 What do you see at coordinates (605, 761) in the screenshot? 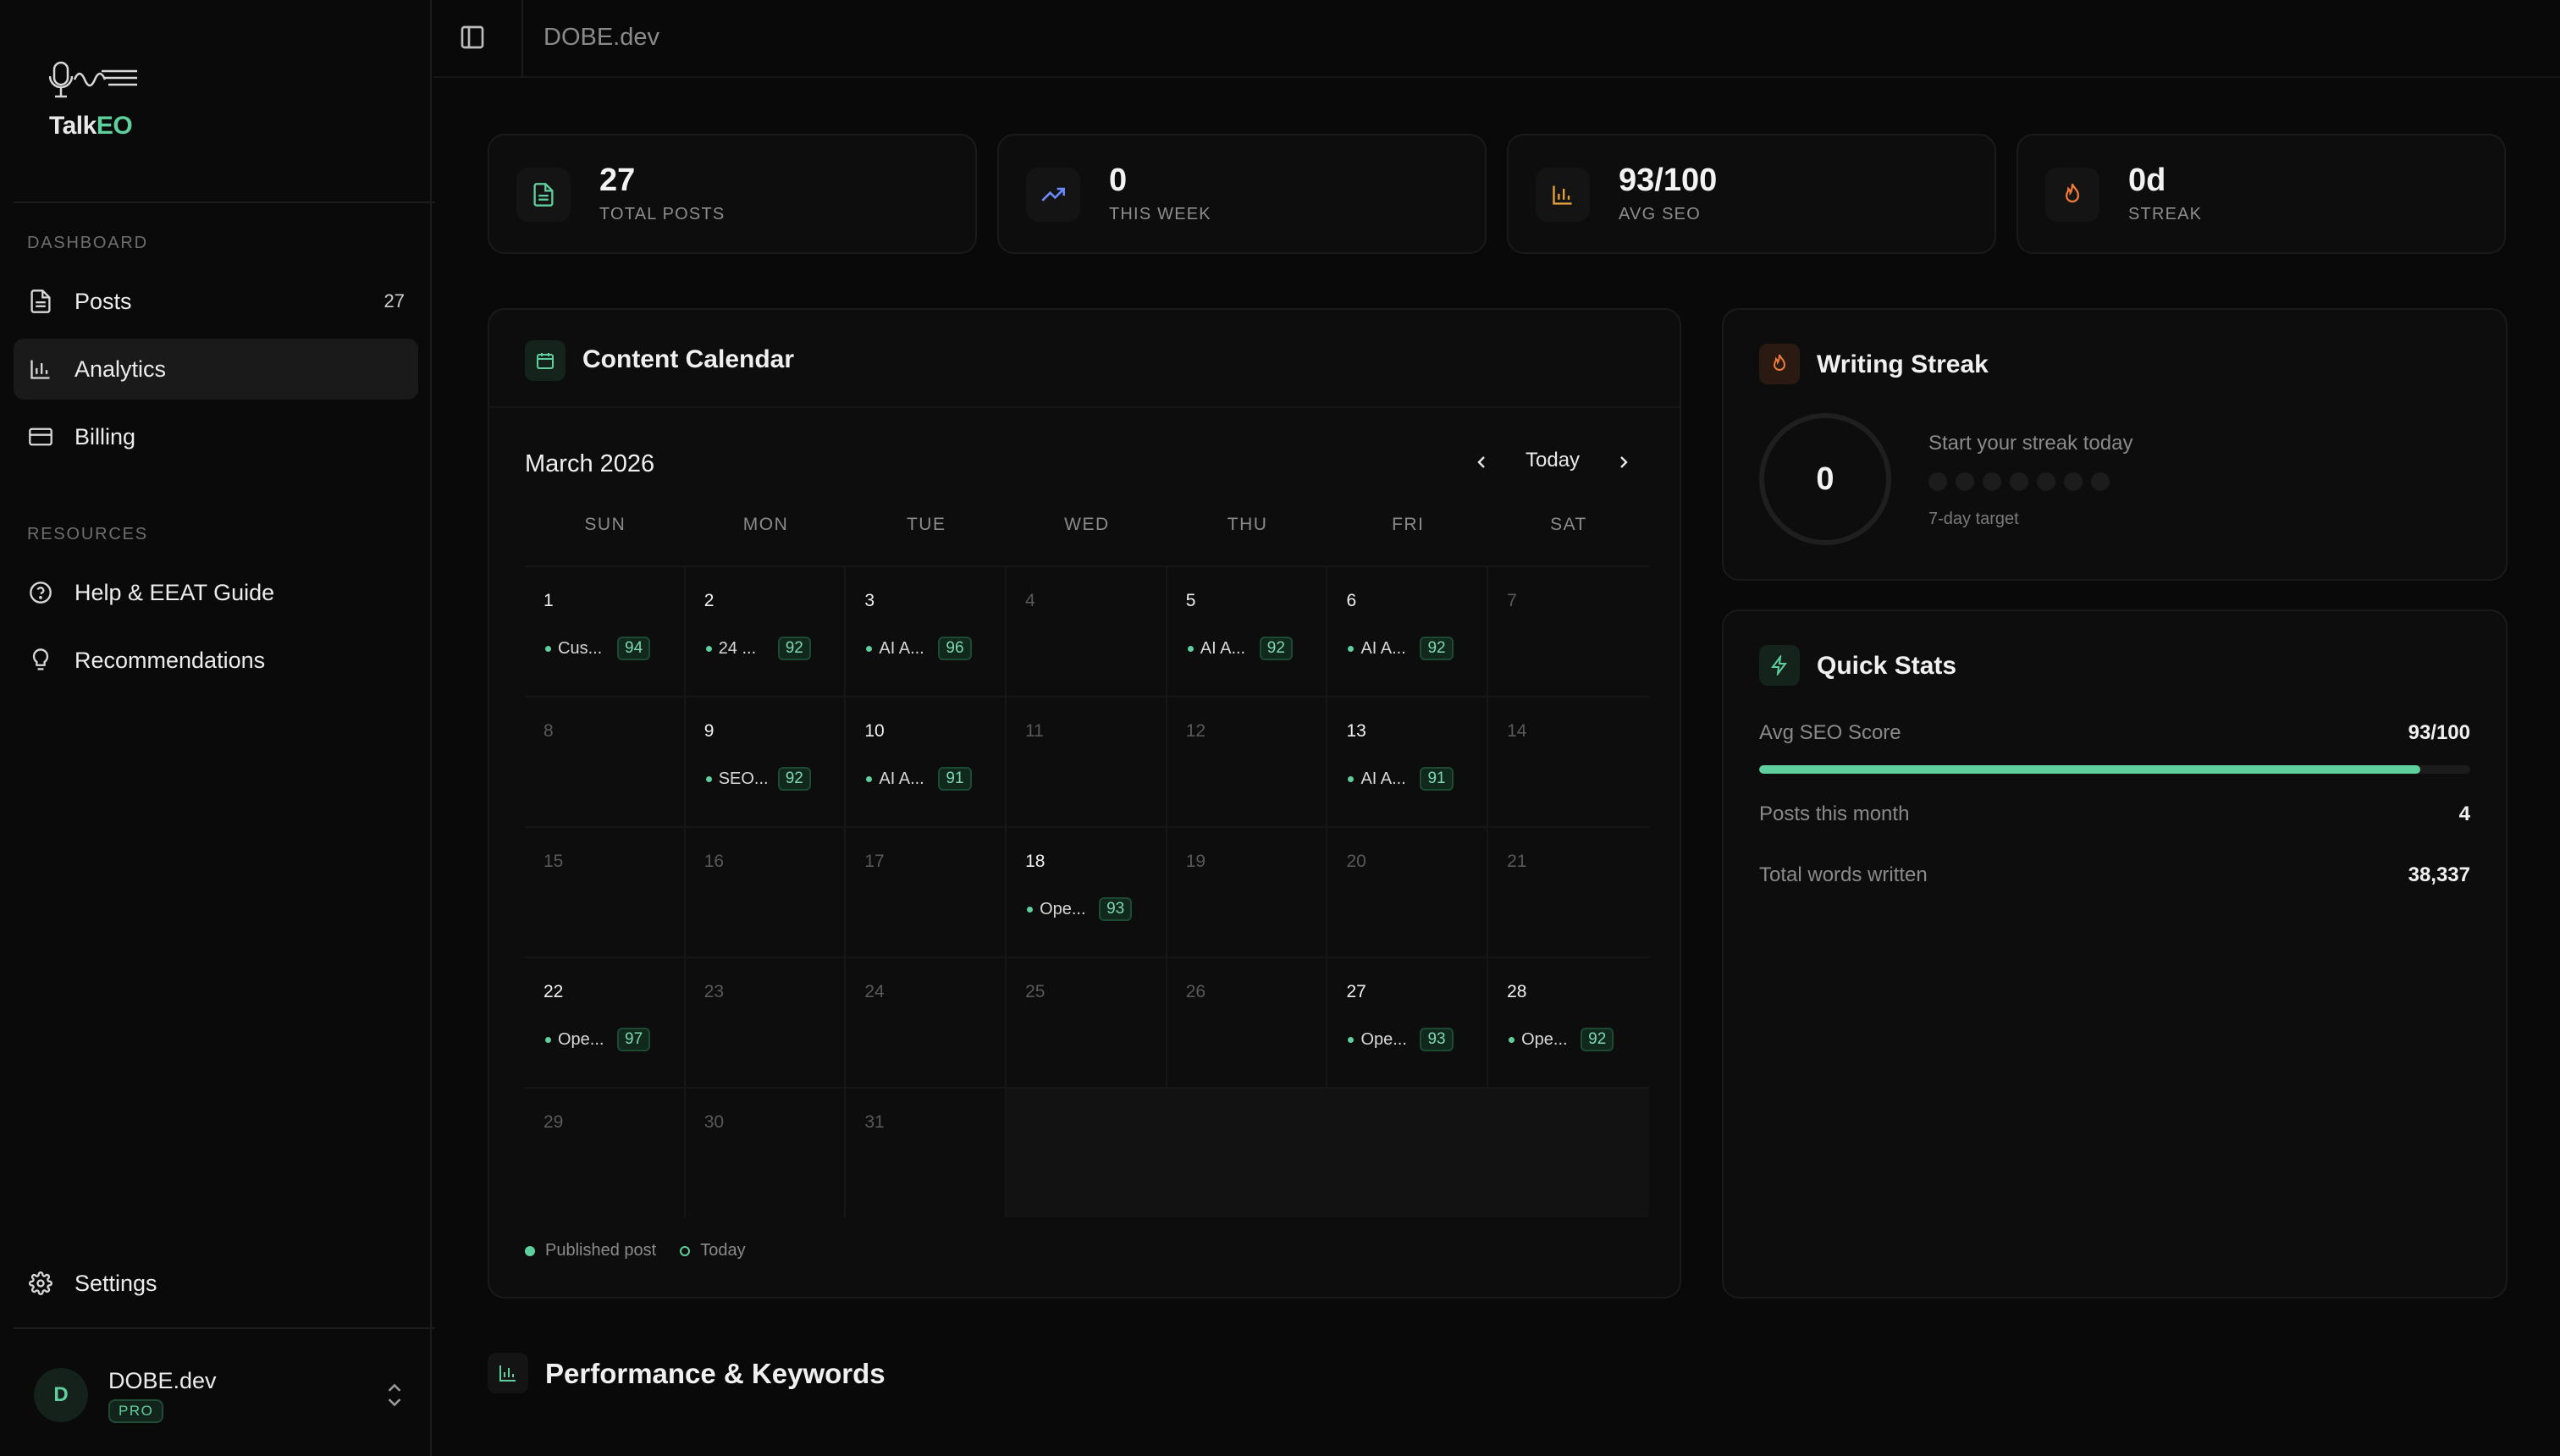
I see `calendar-day-cell: 8` at bounding box center [605, 761].